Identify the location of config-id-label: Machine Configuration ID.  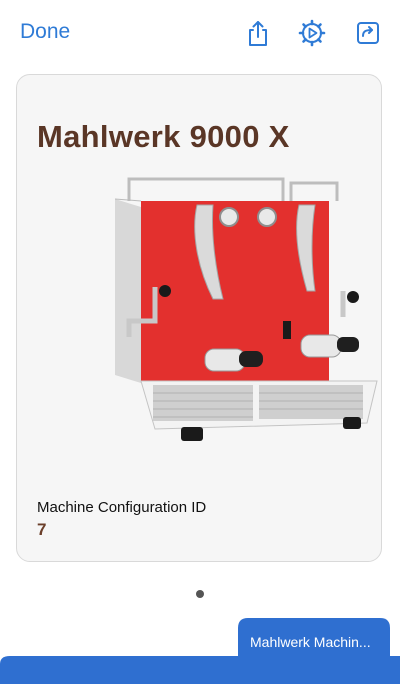
(122, 507).